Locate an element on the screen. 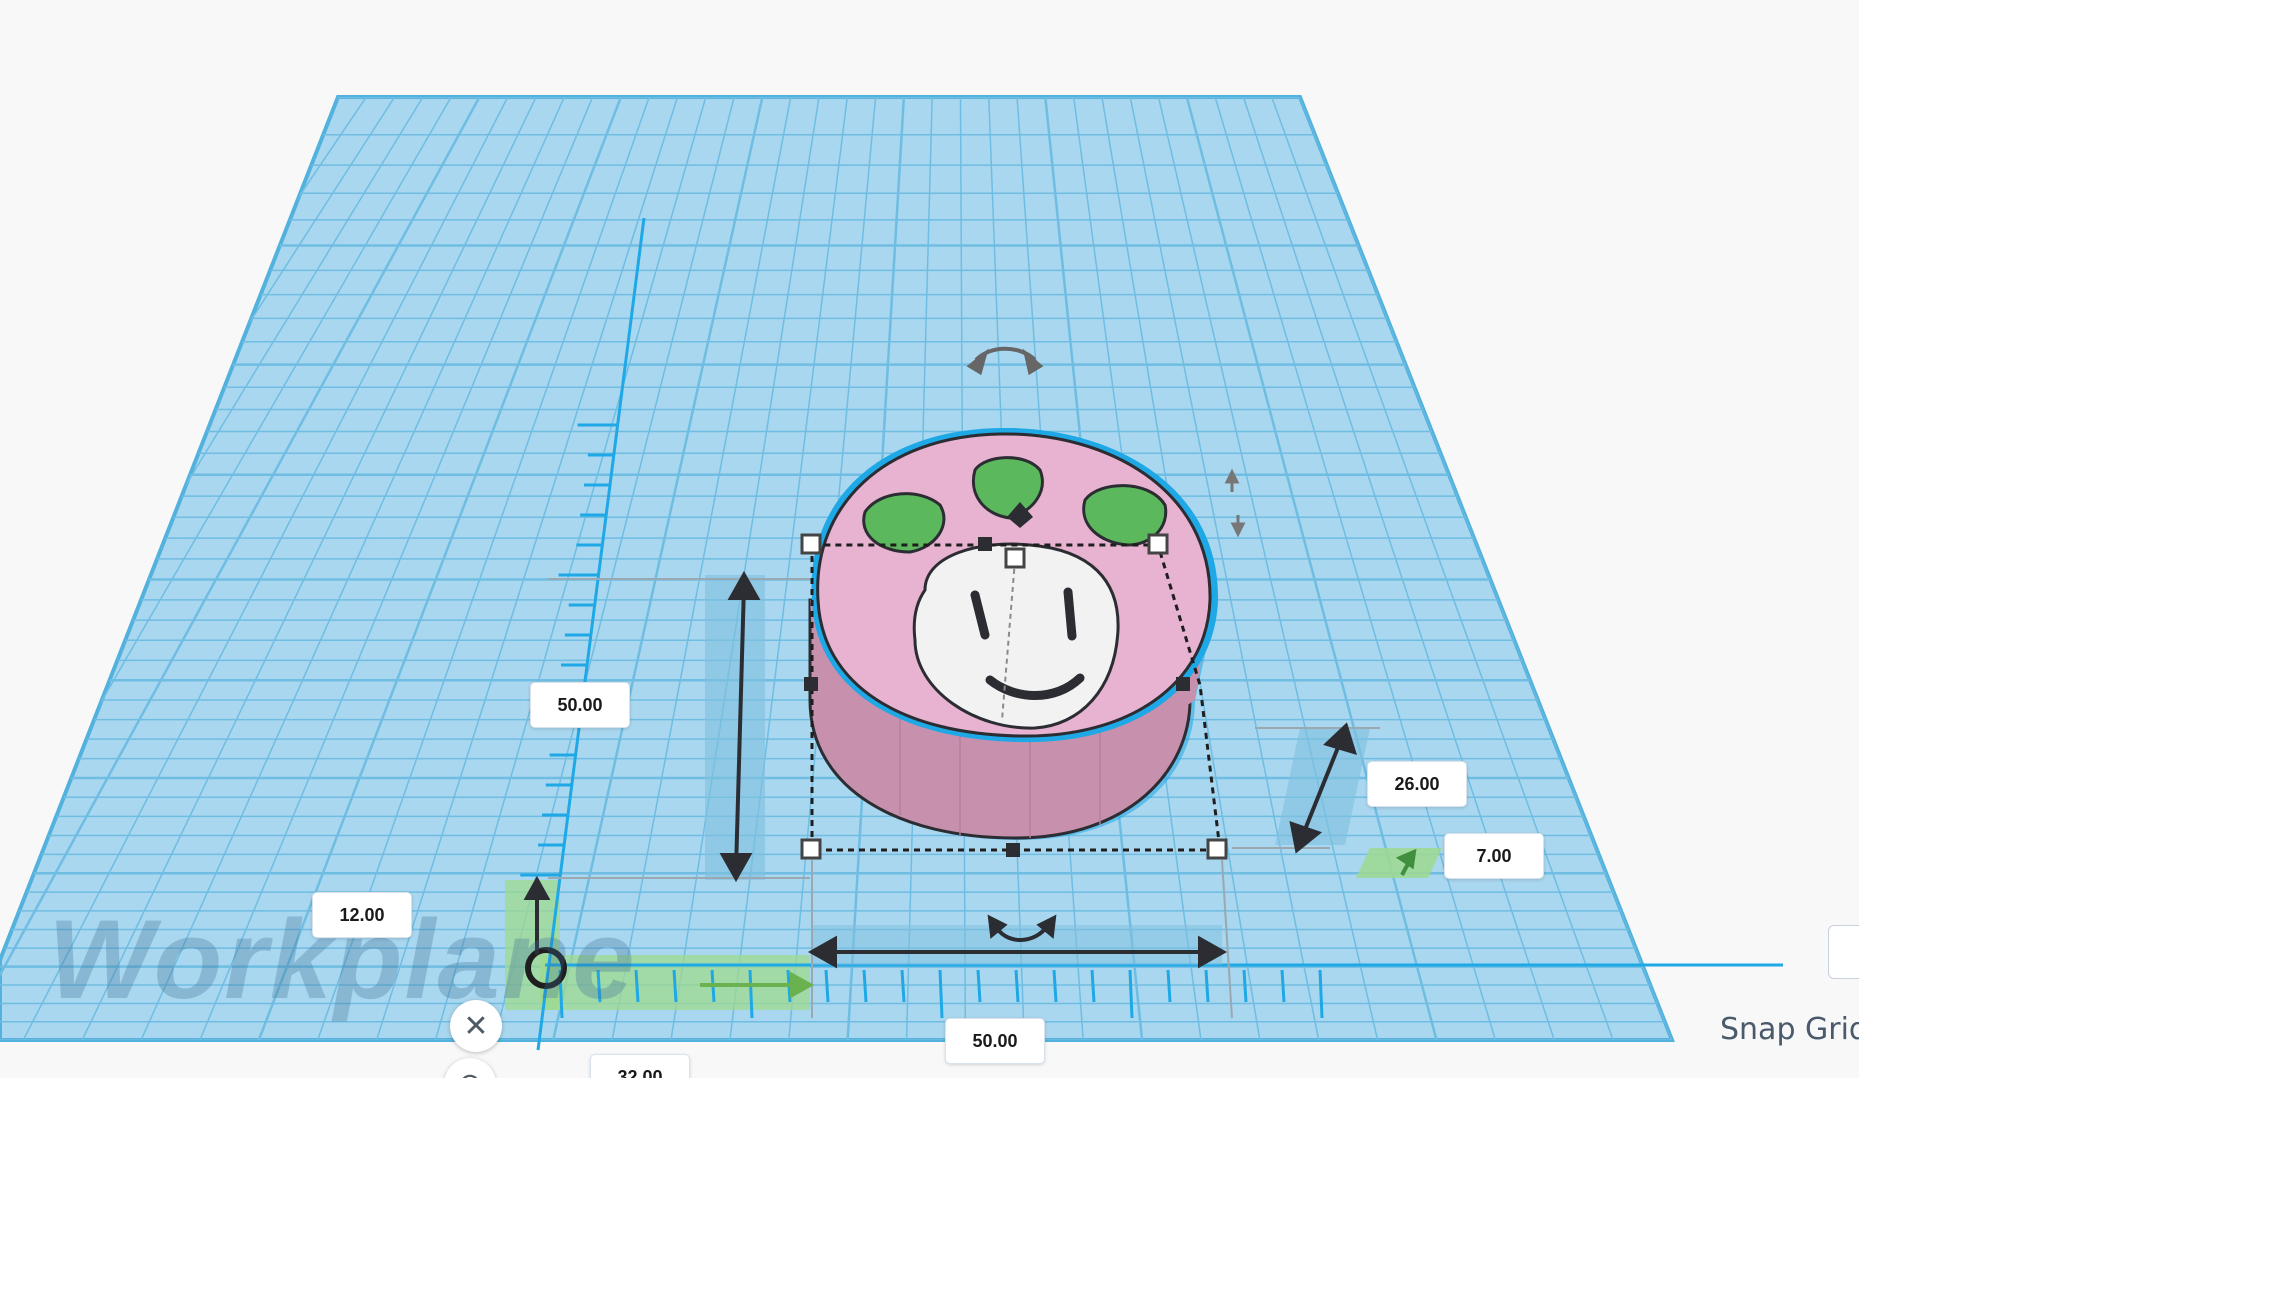 The width and height of the screenshot is (2273, 1312). resize-handle-top-right is located at coordinates (1158, 544).